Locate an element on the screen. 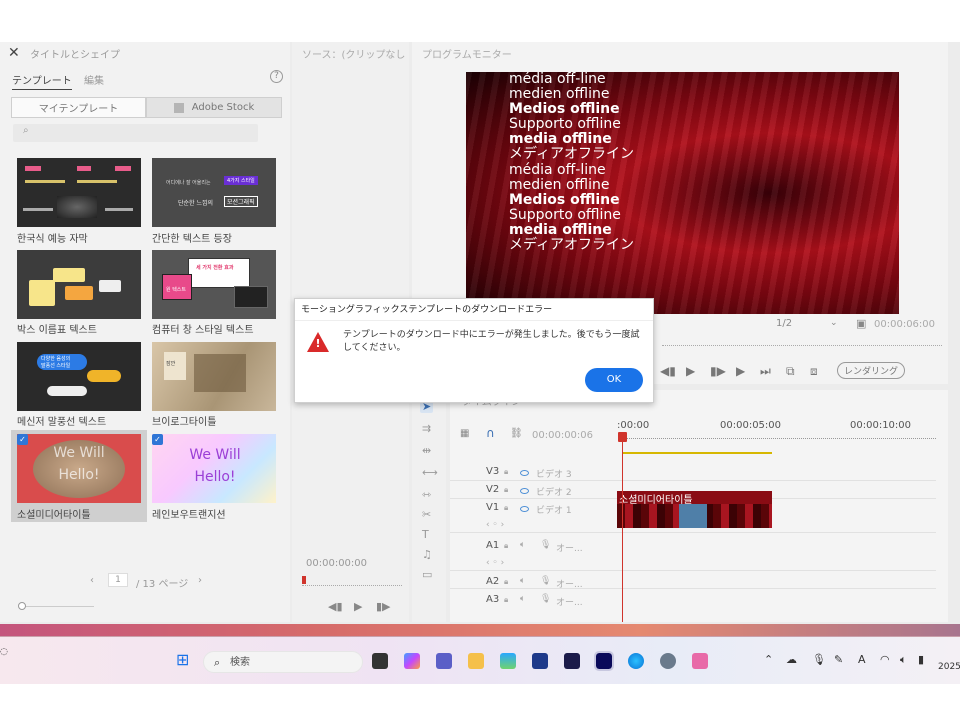 The height and width of the screenshot is (720, 960). nest-icon: ▦ is located at coordinates (464, 433).